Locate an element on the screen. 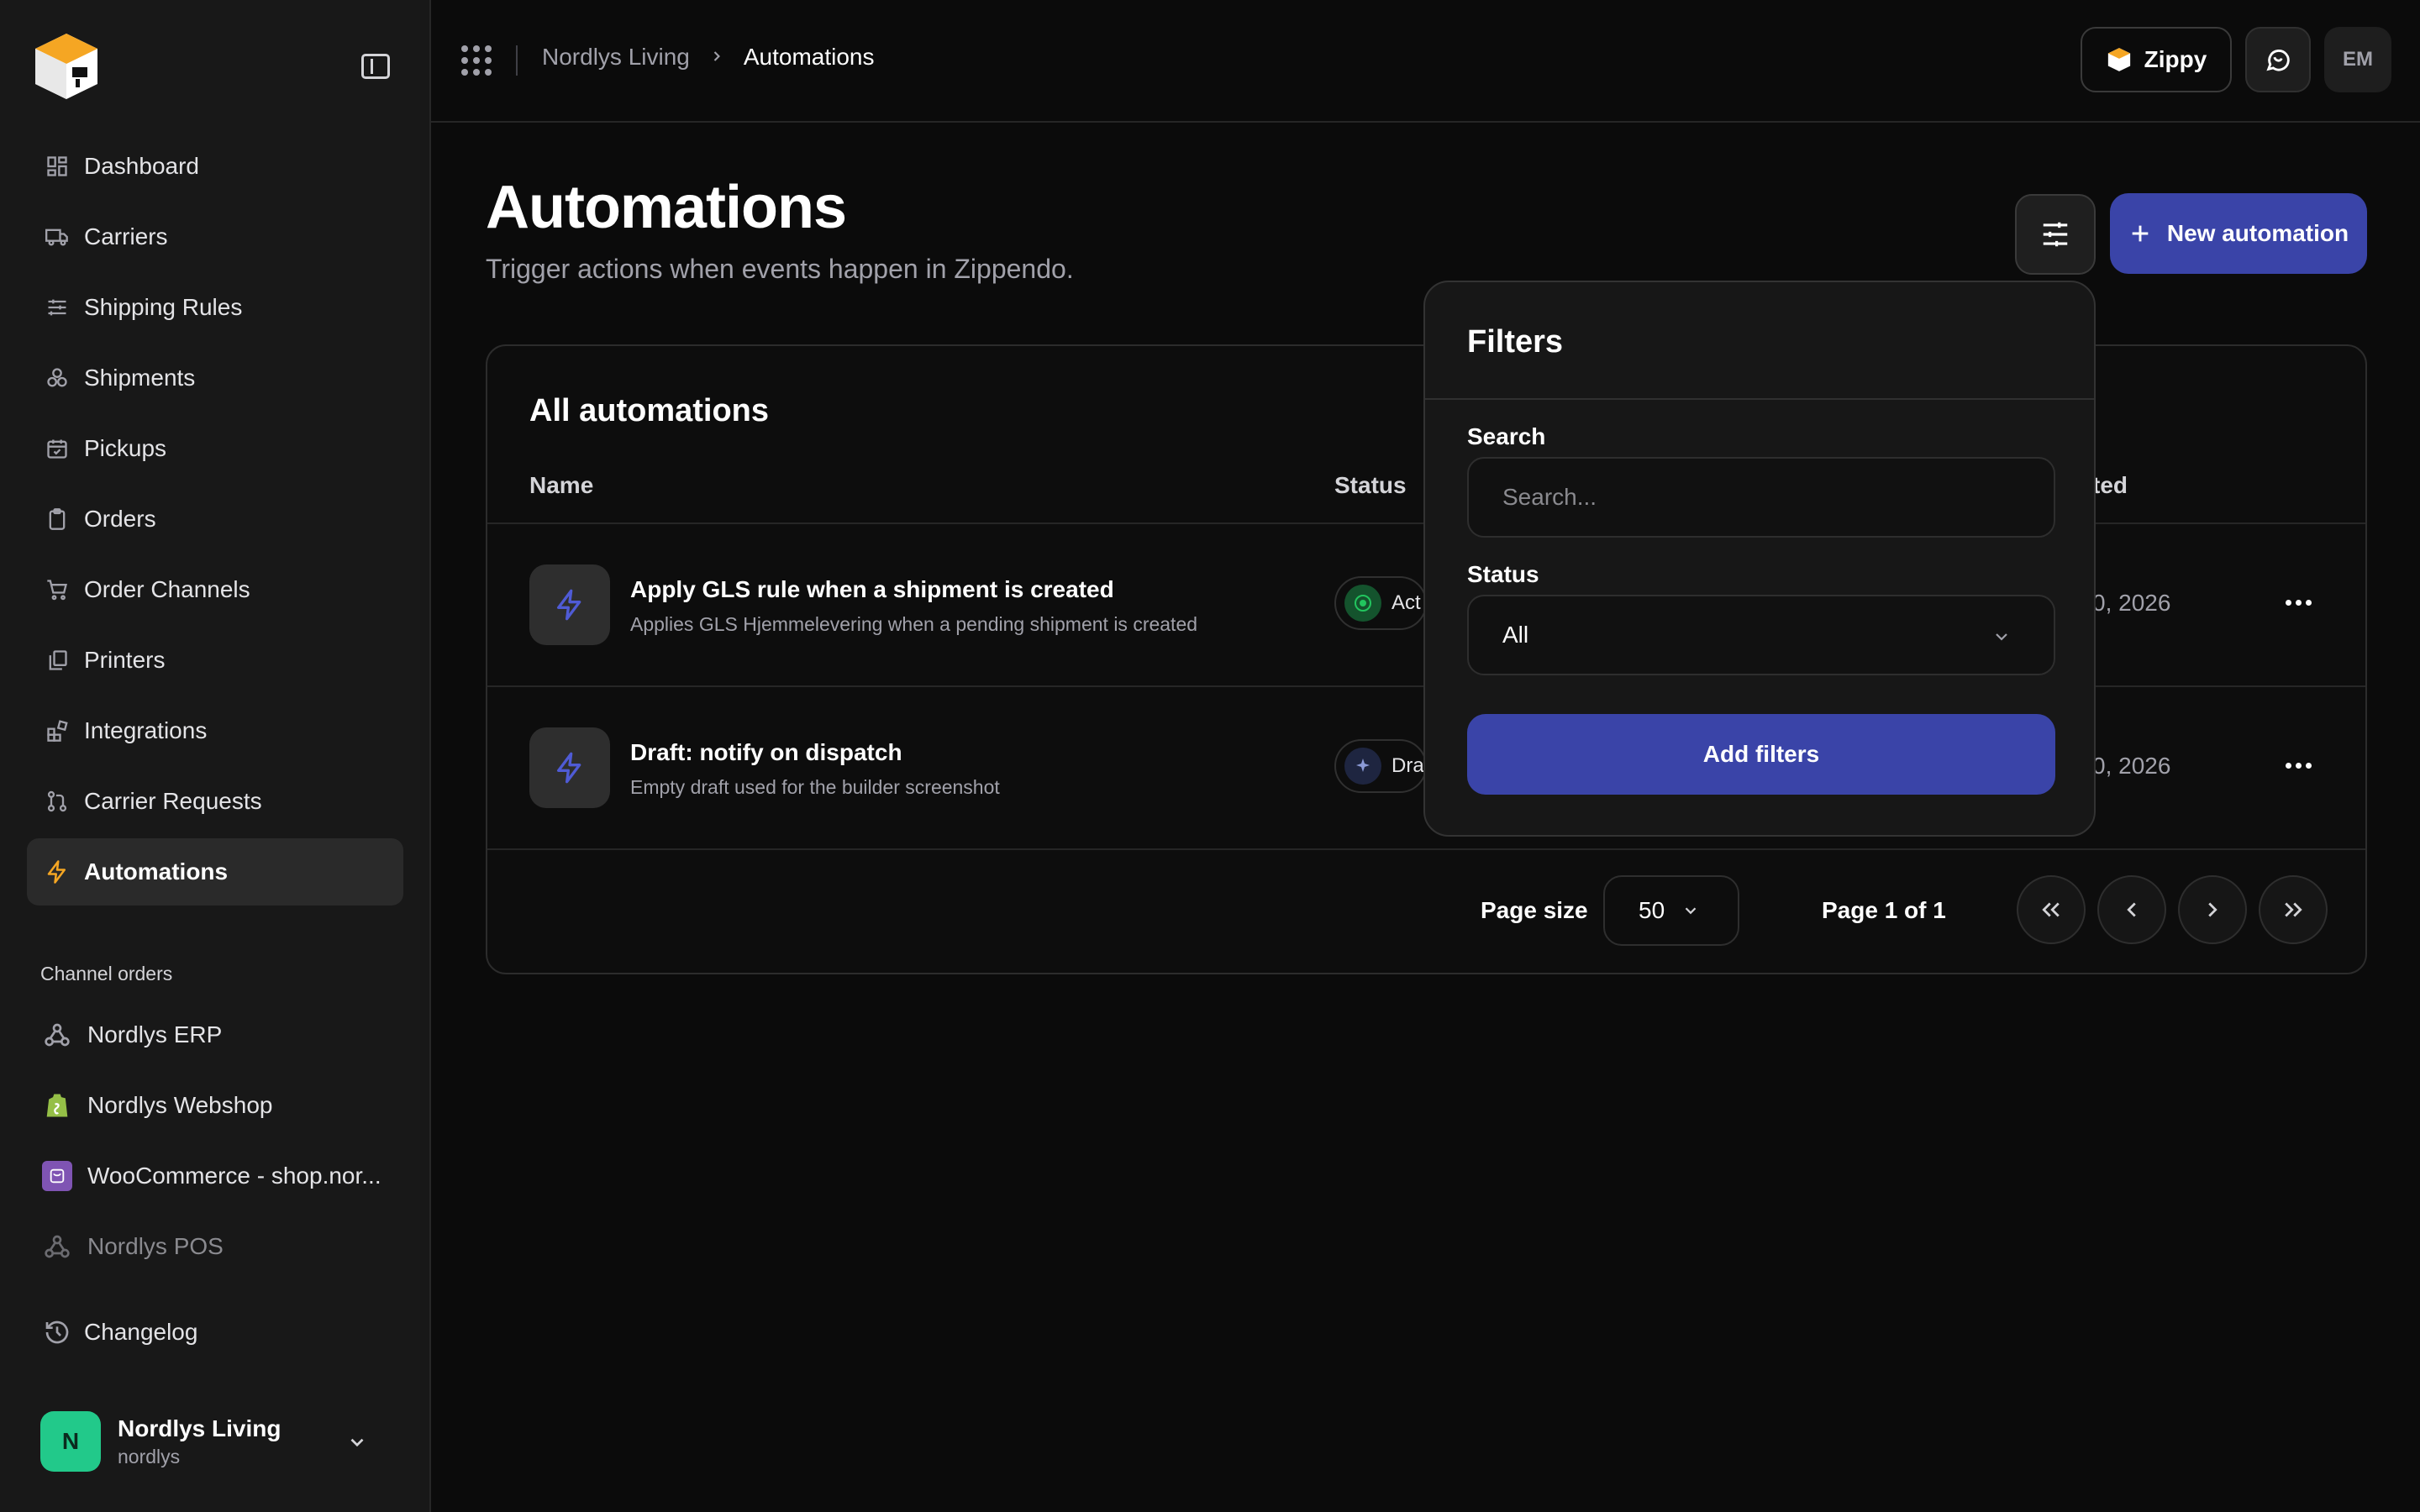  sidebar-item-pickups: Pickups is located at coordinates (215, 448).